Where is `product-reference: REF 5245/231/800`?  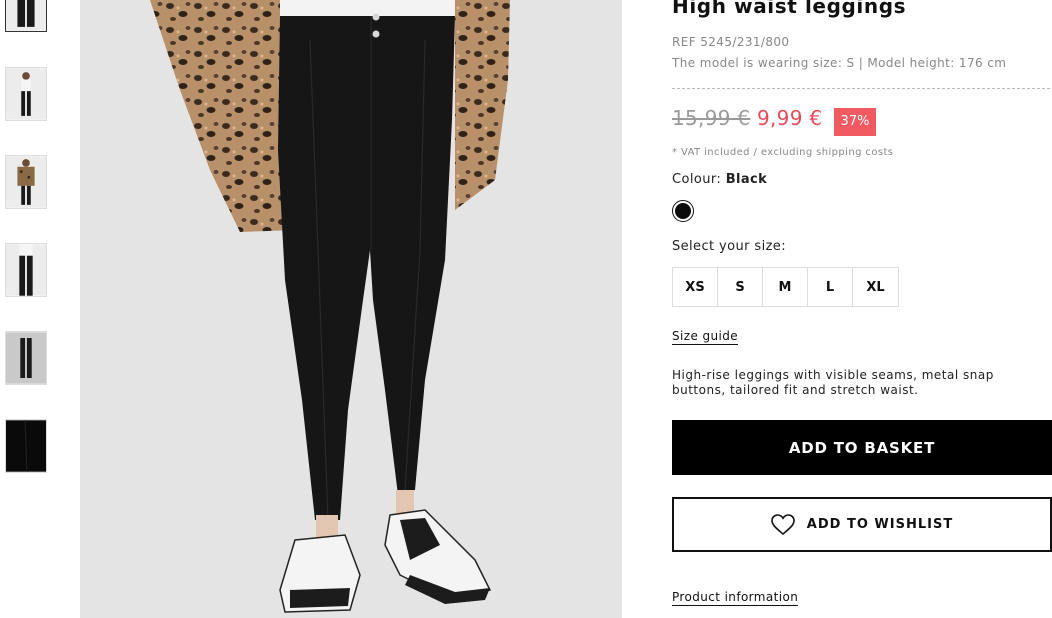 product-reference: REF 5245/231/800 is located at coordinates (731, 42).